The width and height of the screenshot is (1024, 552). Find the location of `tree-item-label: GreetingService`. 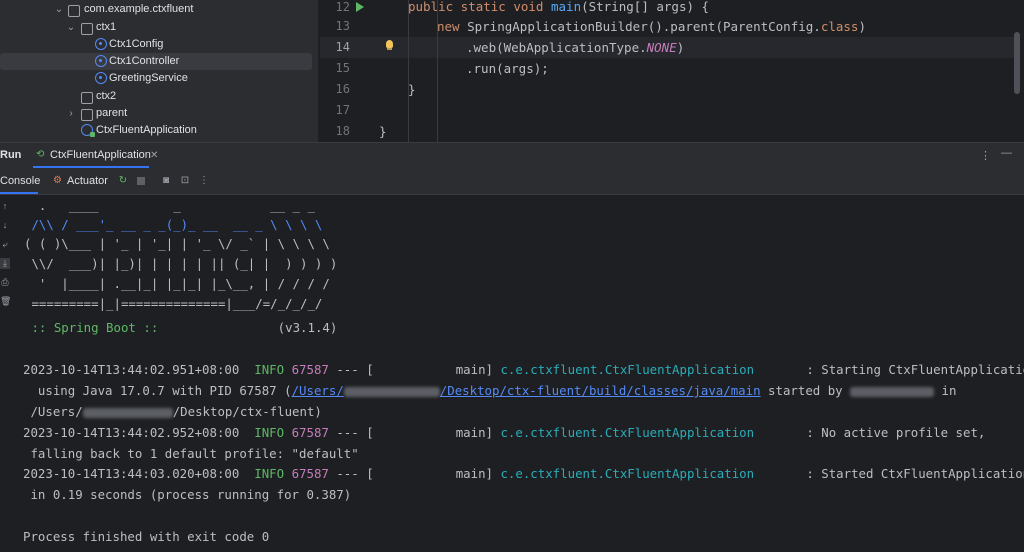

tree-item-label: GreetingService is located at coordinates (148, 78).